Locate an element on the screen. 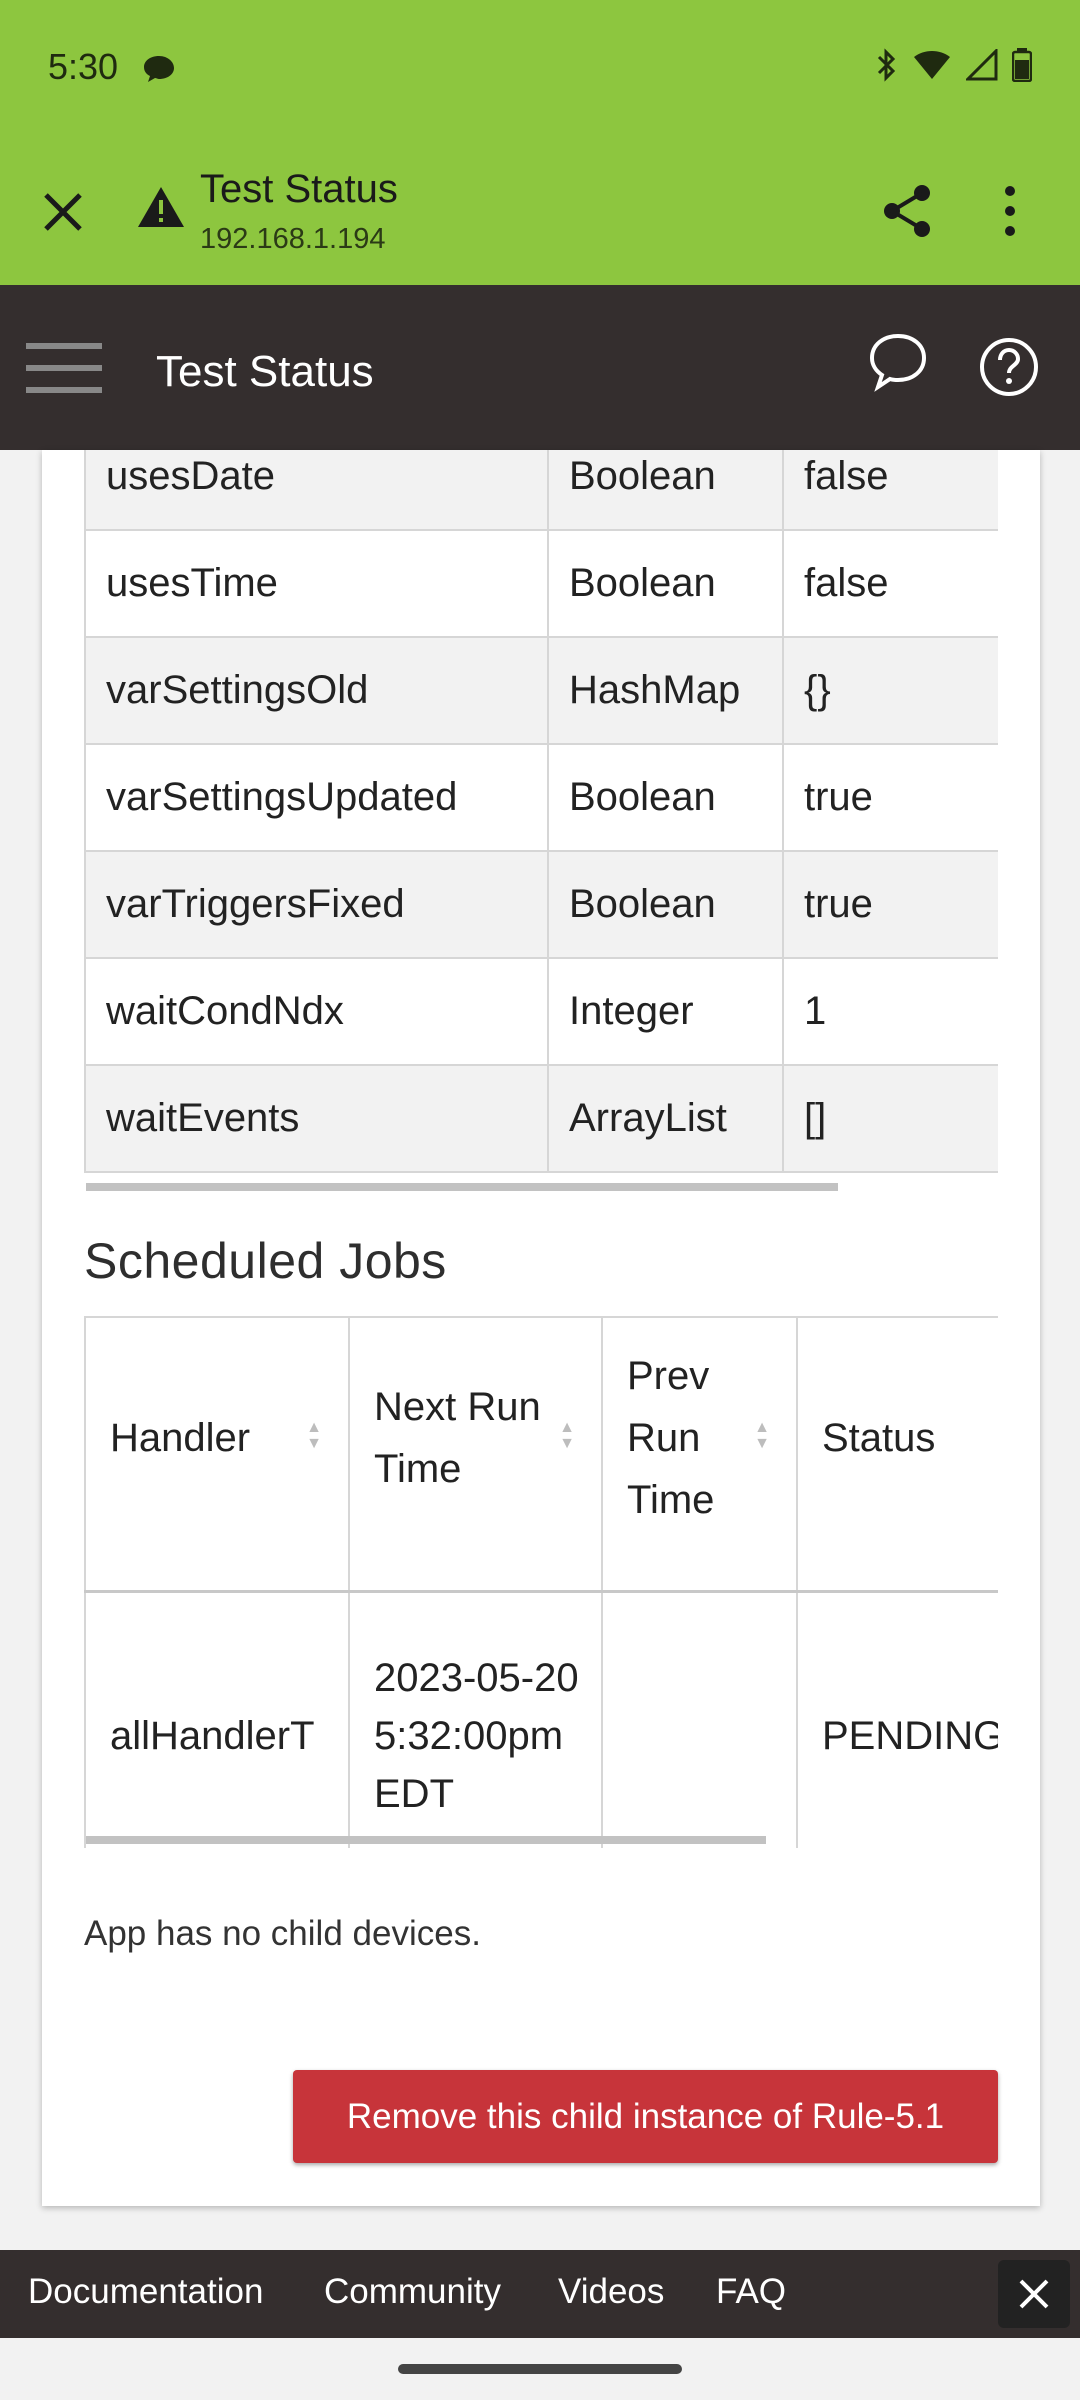 This screenshot has height=2400, width=1080. var-value: 1 is located at coordinates (890, 1011).